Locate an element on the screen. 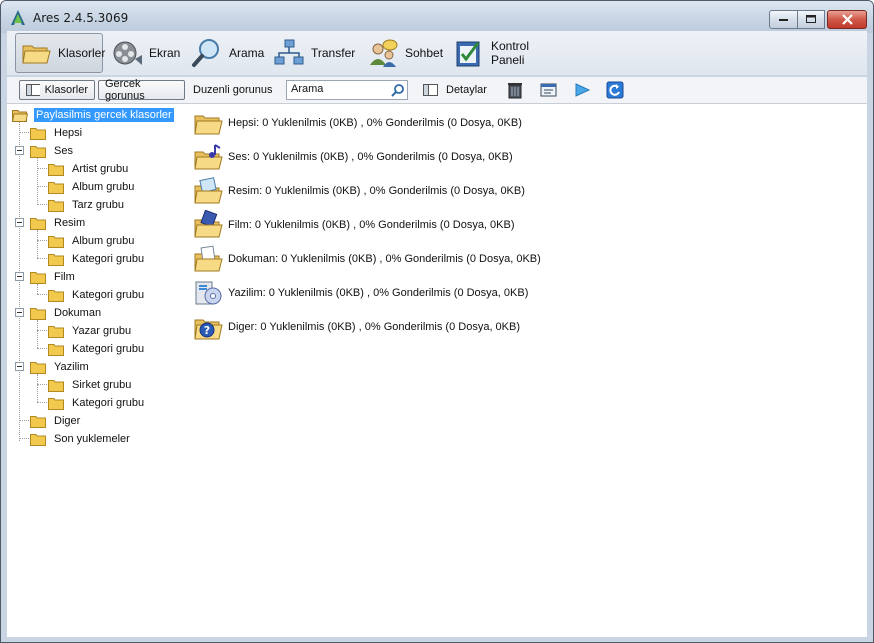 This screenshot has width=874, height=643. play-icon is located at coordinates (582, 90).